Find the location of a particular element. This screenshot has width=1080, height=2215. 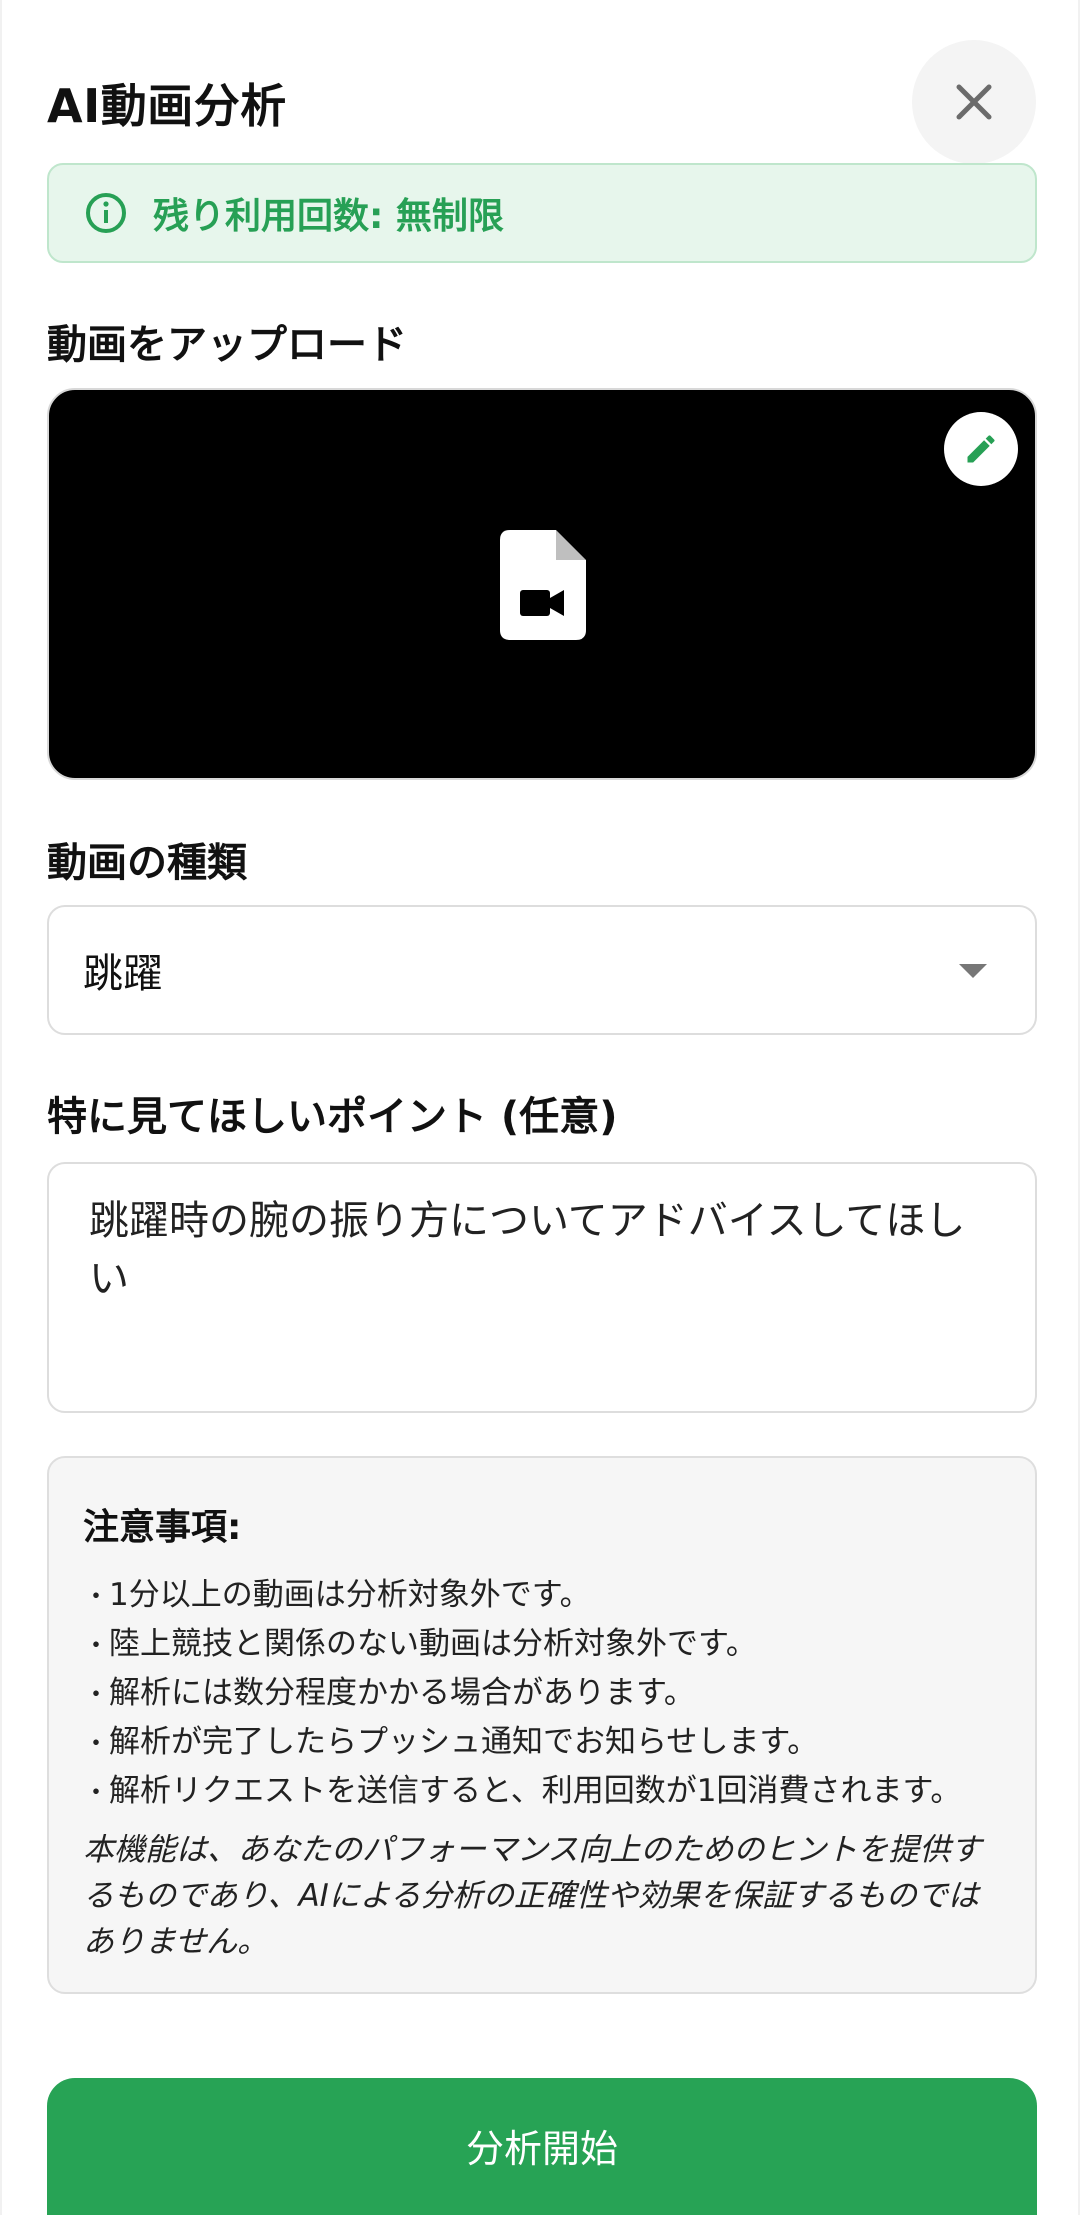

upload-label: 動画をアップロード is located at coordinates (227, 345).